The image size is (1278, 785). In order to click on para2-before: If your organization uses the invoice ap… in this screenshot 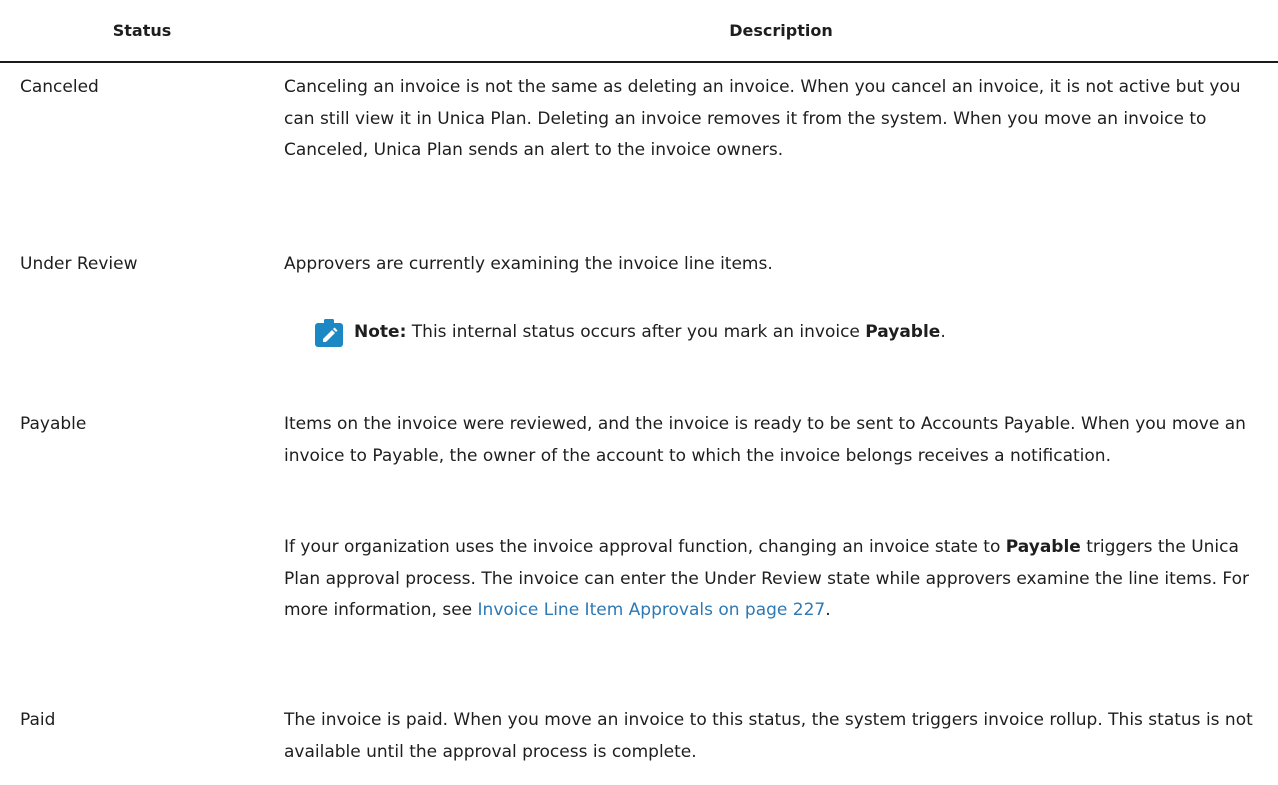, I will do `click(642, 547)`.